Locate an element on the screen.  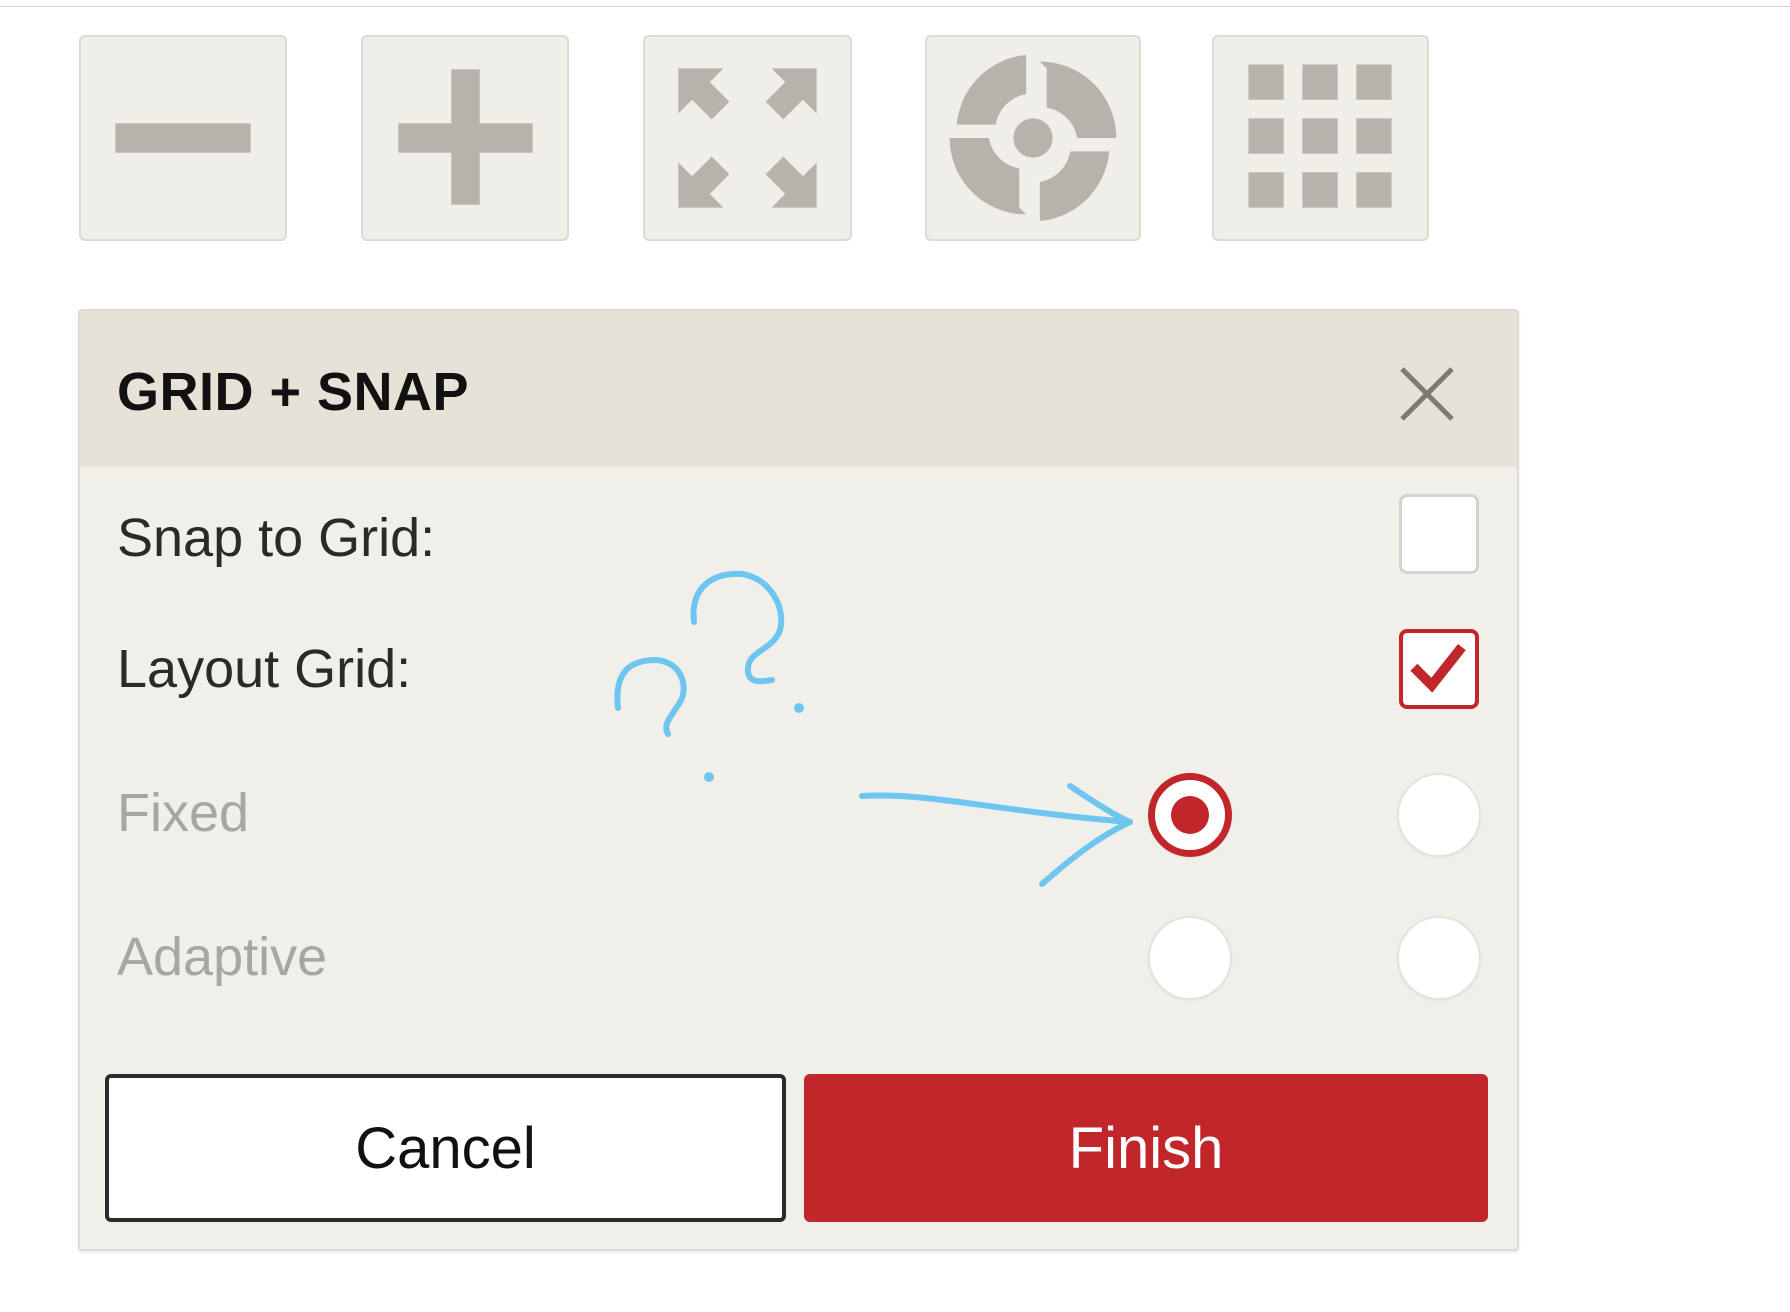
close-icon is located at coordinates (1427, 394).